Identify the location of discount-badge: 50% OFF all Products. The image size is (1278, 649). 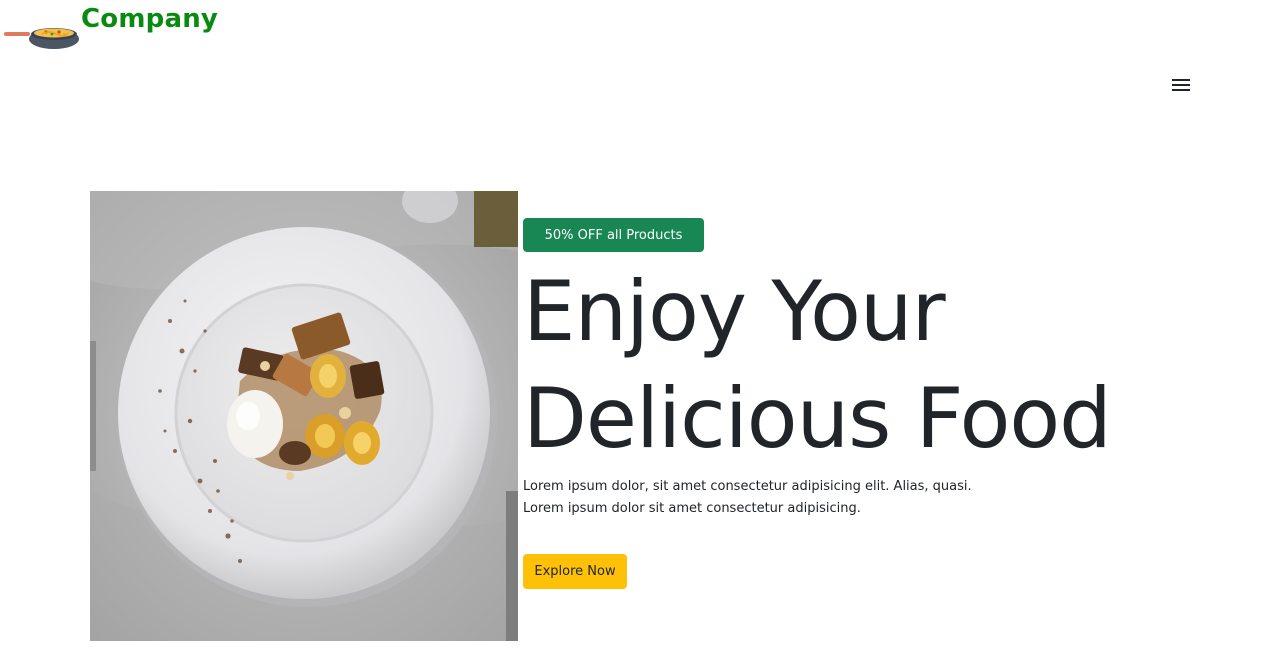
(613, 235).